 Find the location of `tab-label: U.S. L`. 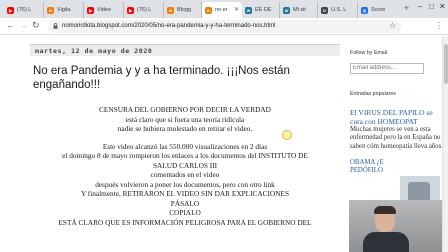

tab-label: U.S. L is located at coordinates (339, 10).